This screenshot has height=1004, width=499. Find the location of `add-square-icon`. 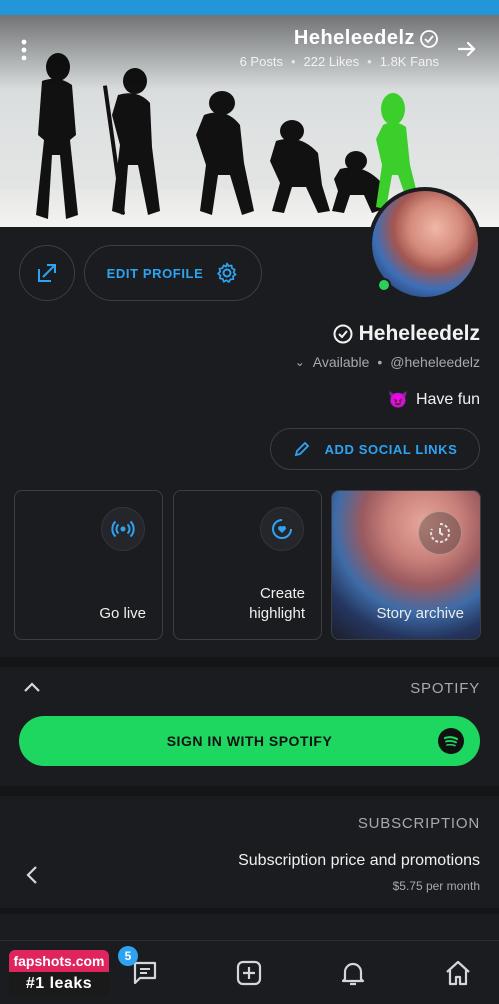

add-square-icon is located at coordinates (249, 973).